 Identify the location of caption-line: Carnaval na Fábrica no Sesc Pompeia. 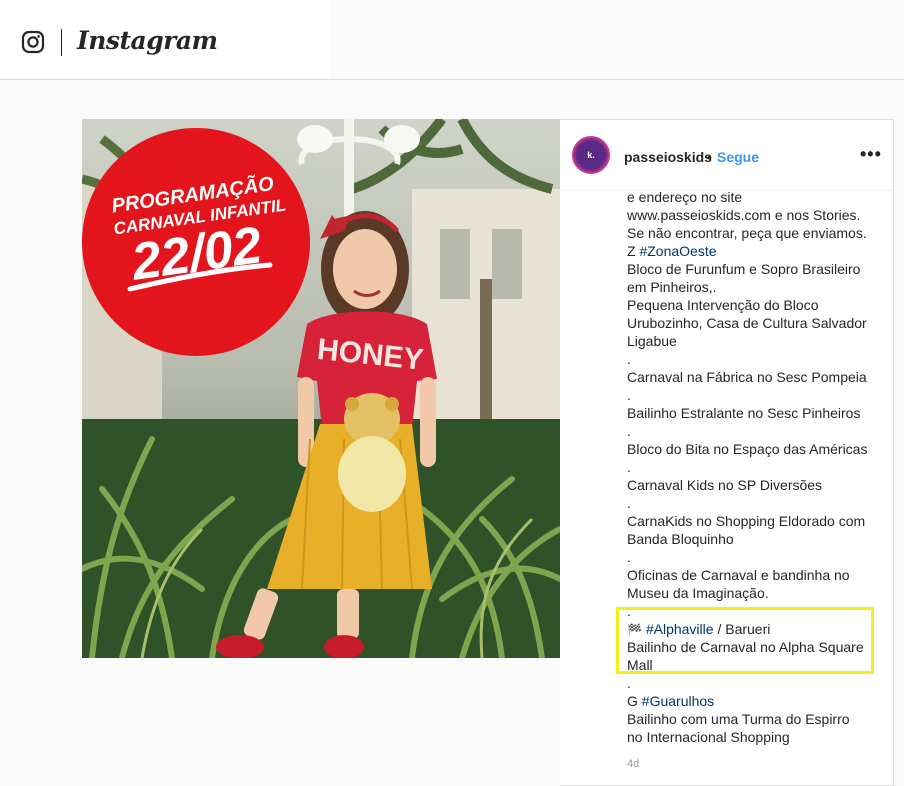
(747, 377).